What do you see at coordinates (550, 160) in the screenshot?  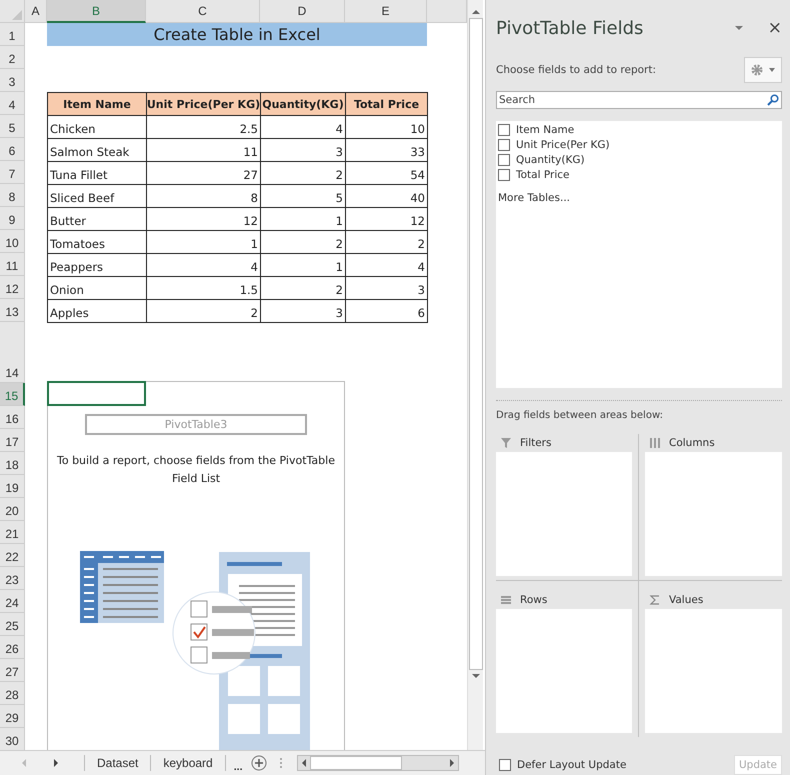 I see `field-label: Quantity(KG)` at bounding box center [550, 160].